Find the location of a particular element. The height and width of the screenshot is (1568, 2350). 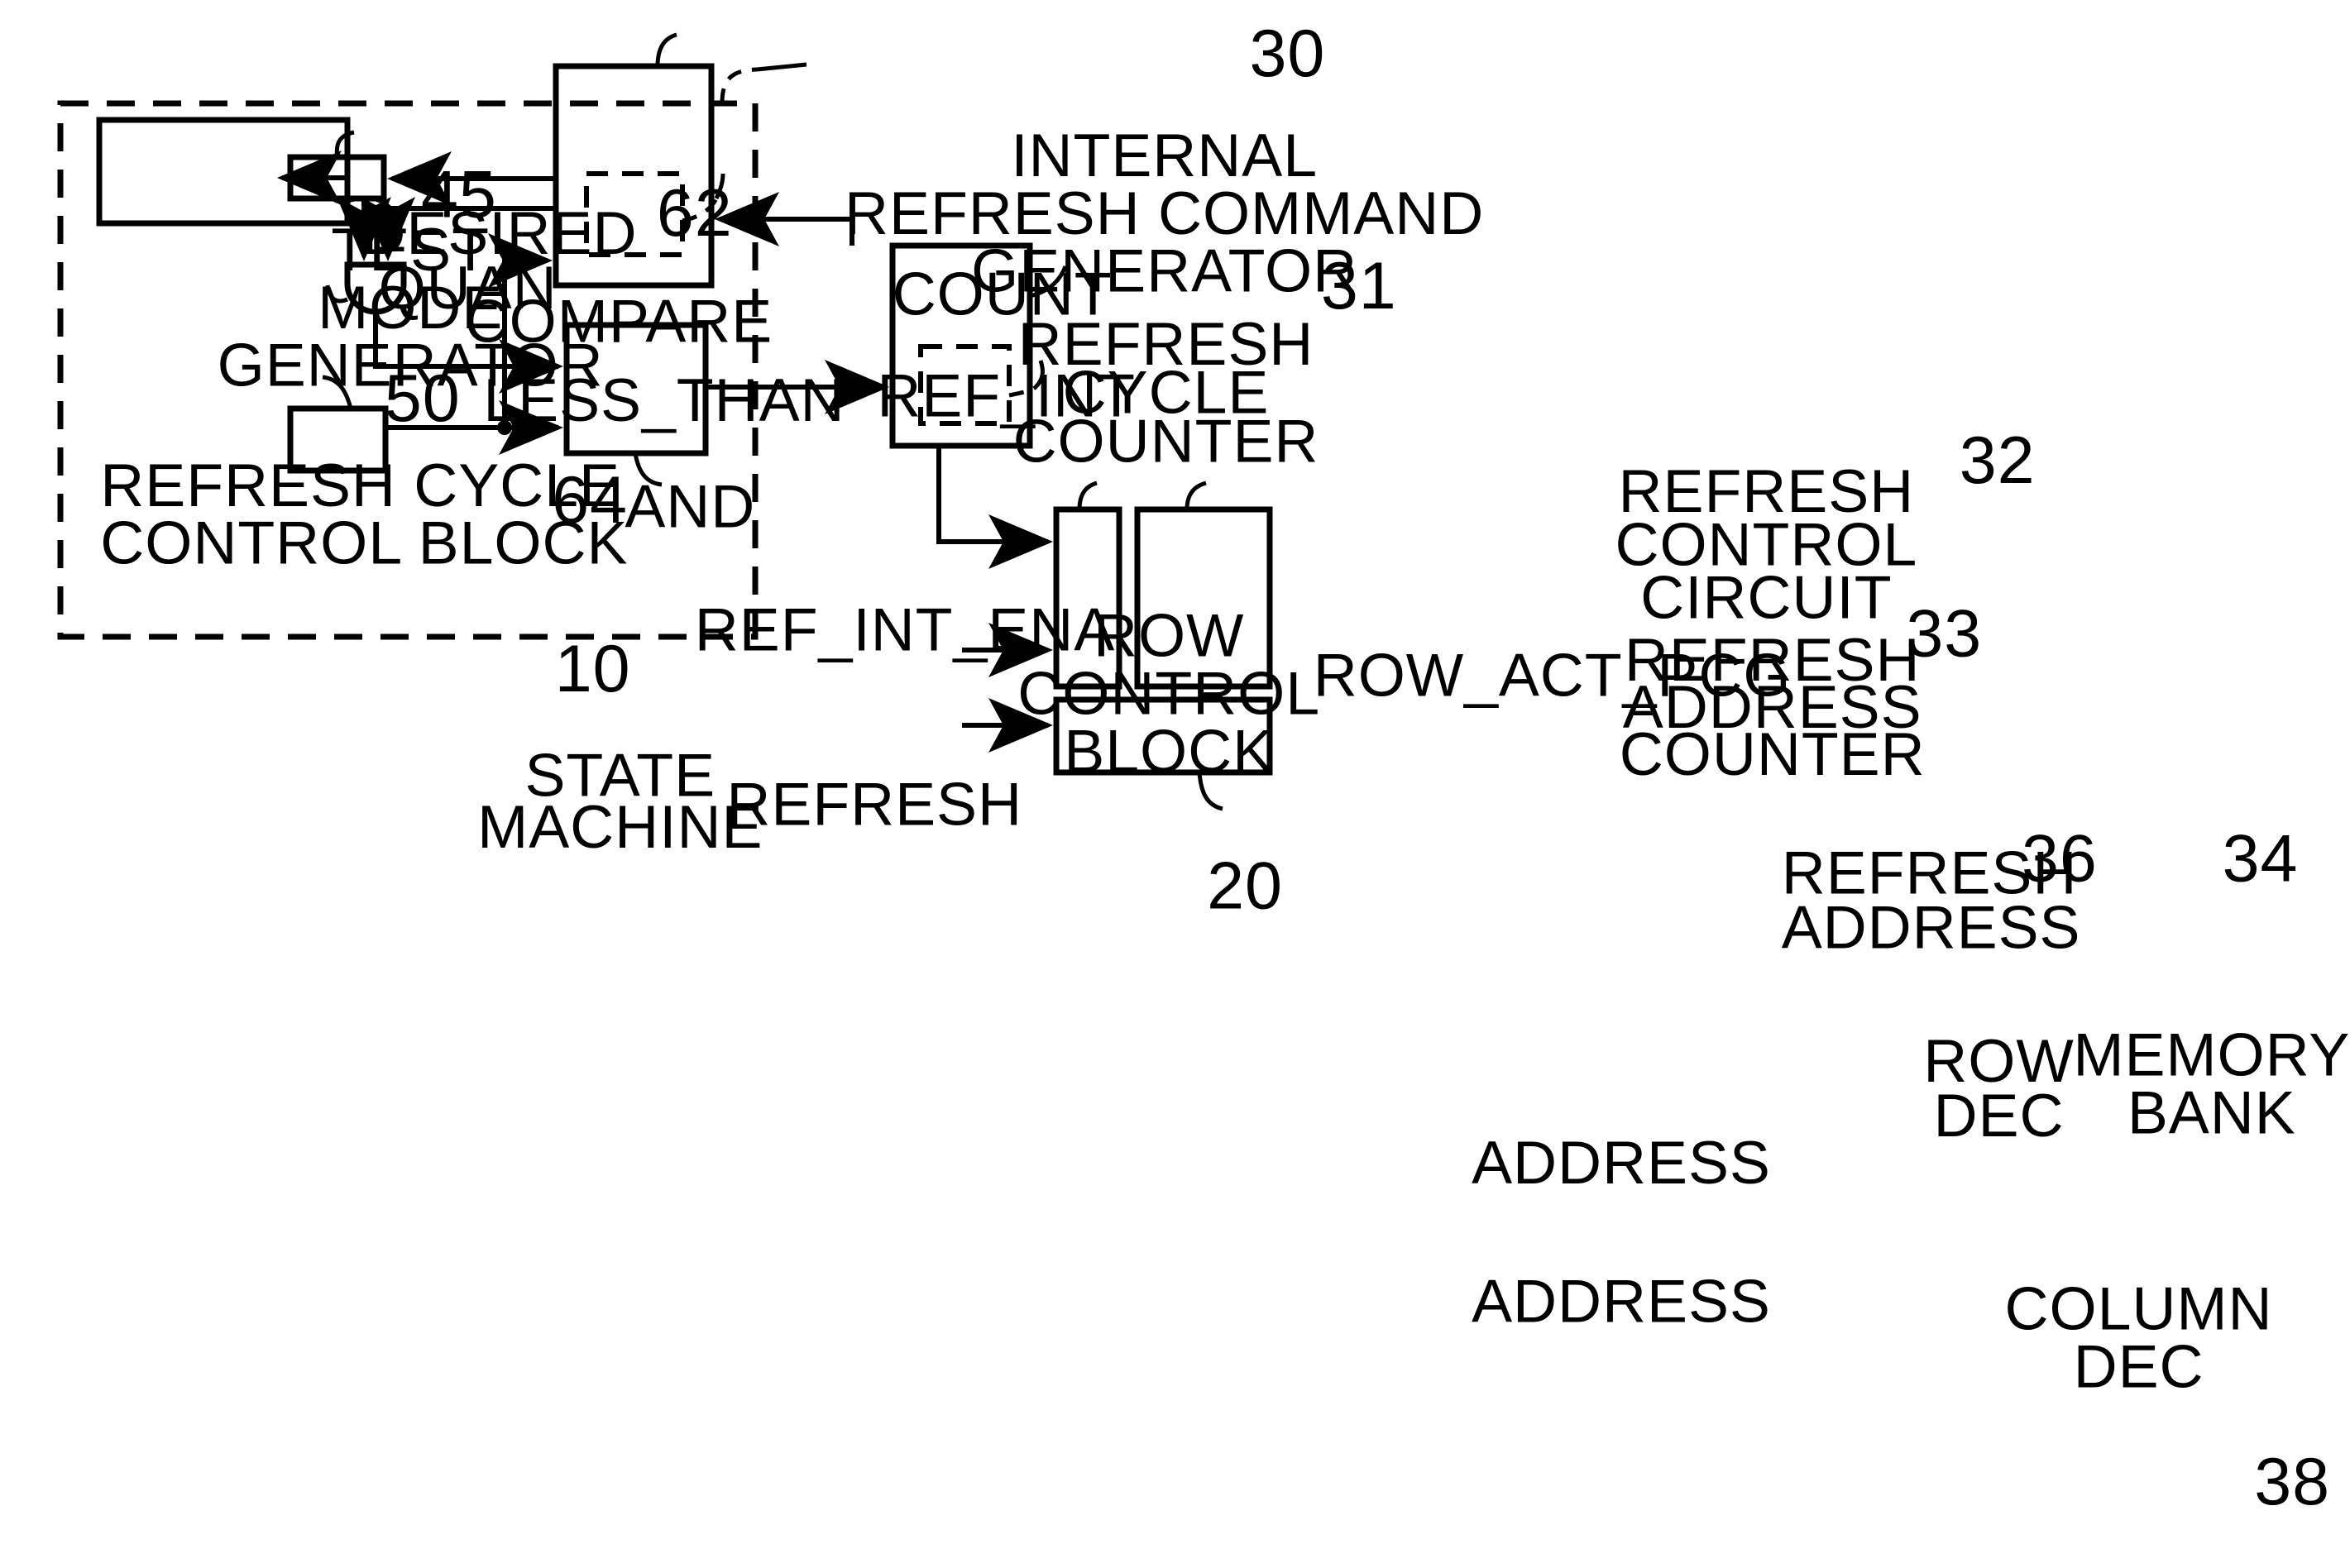

ref-numeral-64: 64 is located at coordinates (590, 500).